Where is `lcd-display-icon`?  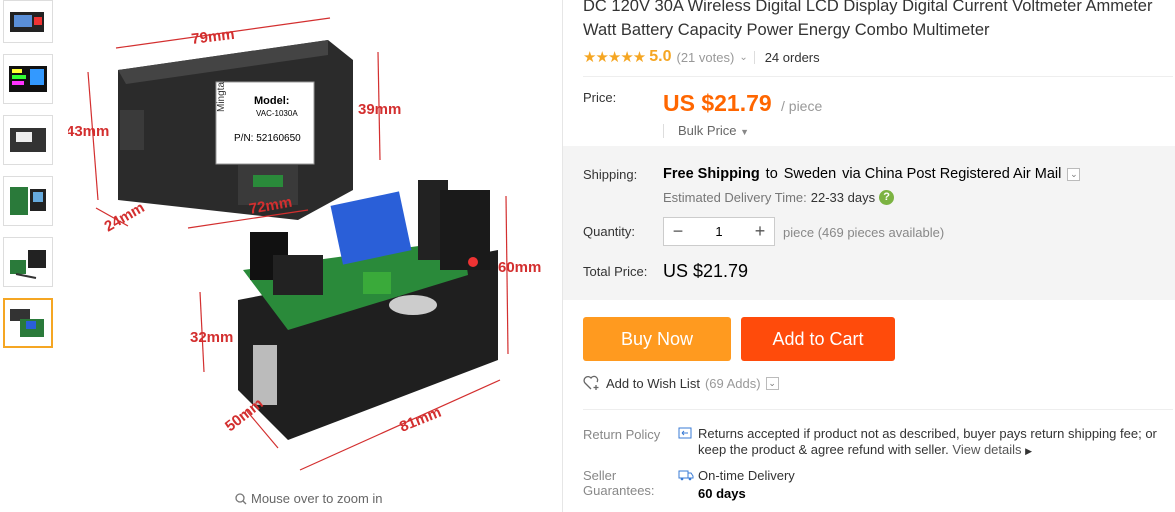
lcd-display-icon is located at coordinates (28, 79).